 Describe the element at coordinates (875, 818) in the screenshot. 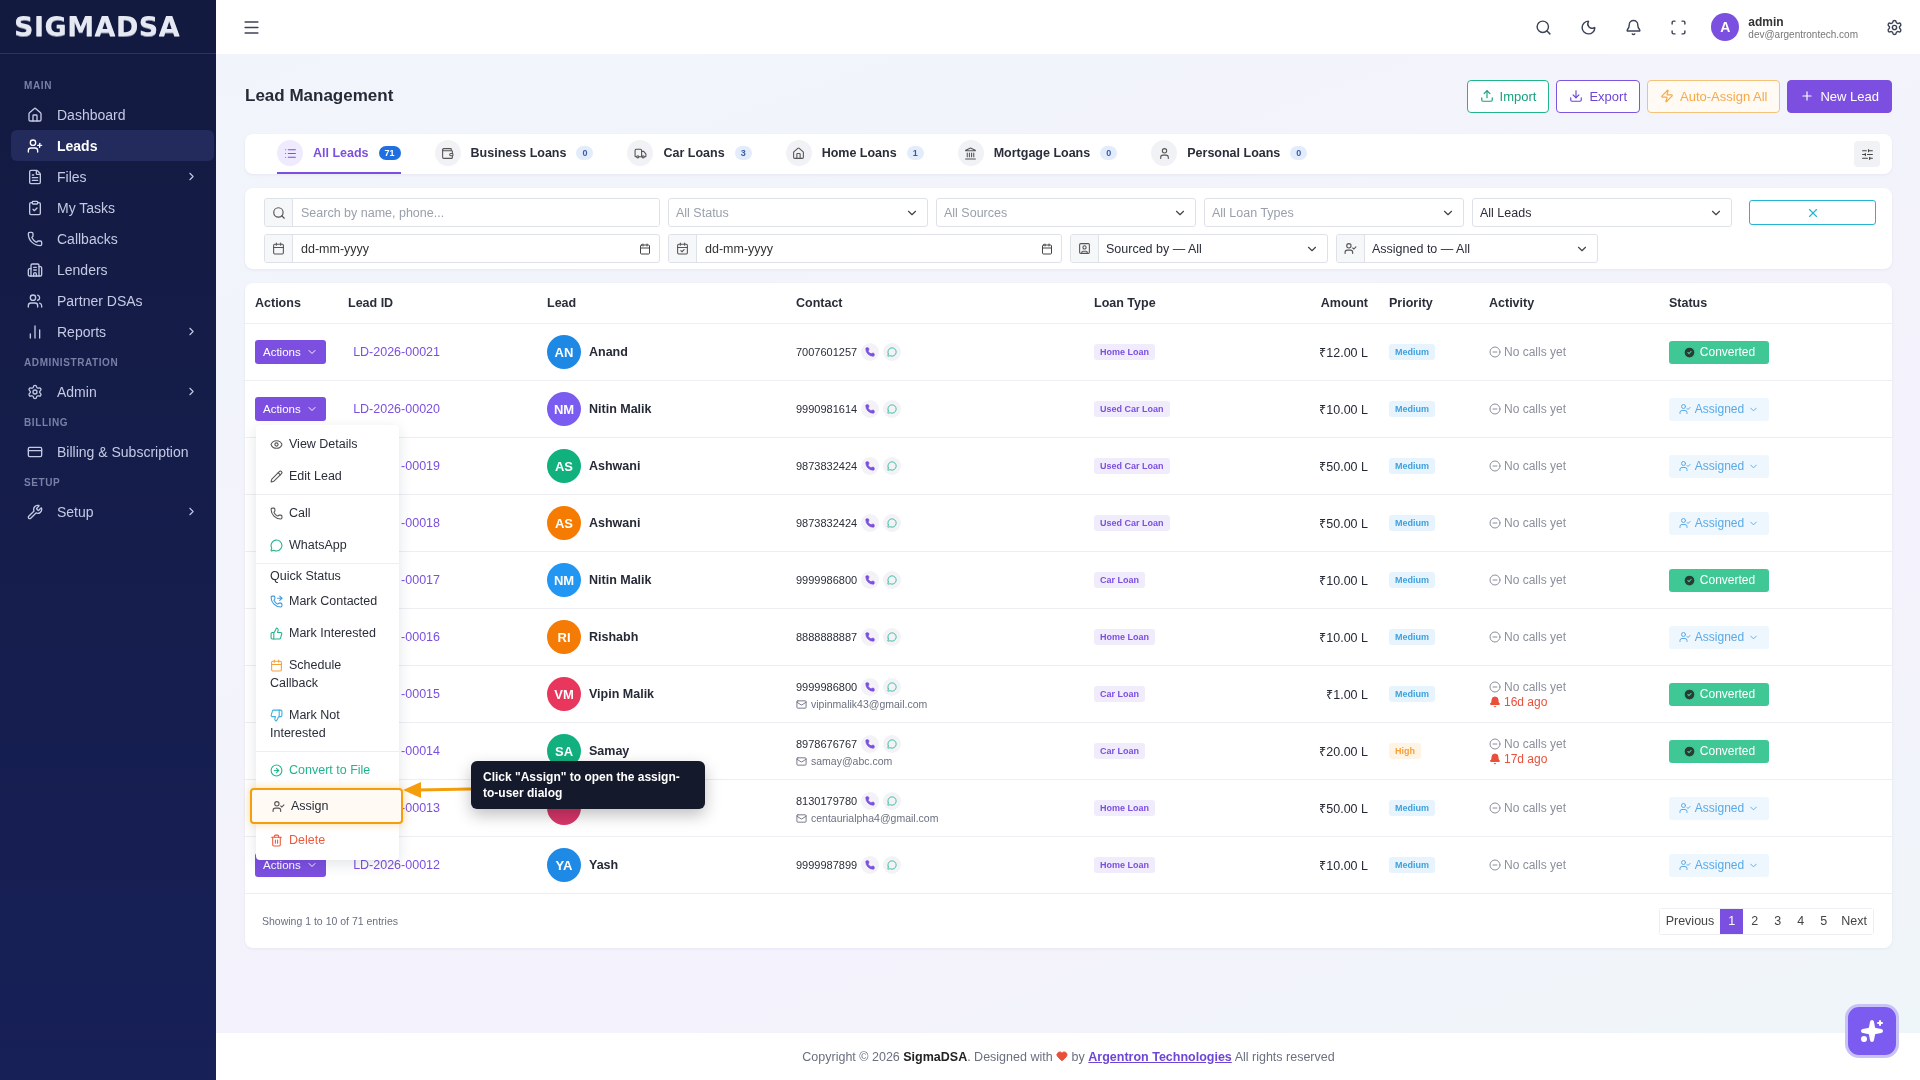

I see `email-address: centaurialpha4@gmail.com` at that location.